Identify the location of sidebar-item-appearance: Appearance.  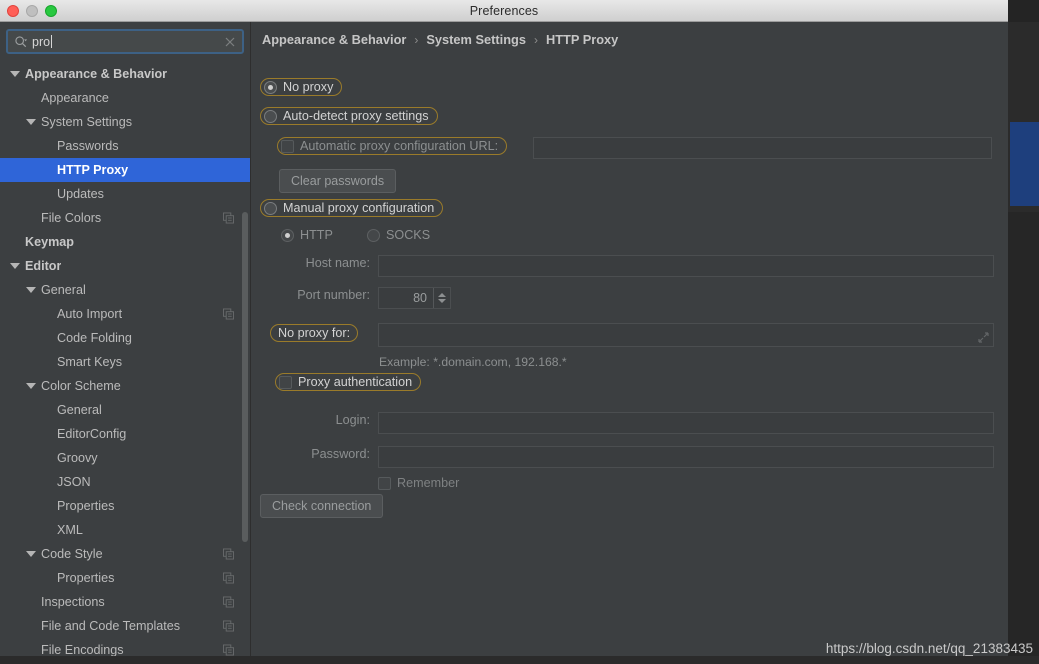
(125, 98).